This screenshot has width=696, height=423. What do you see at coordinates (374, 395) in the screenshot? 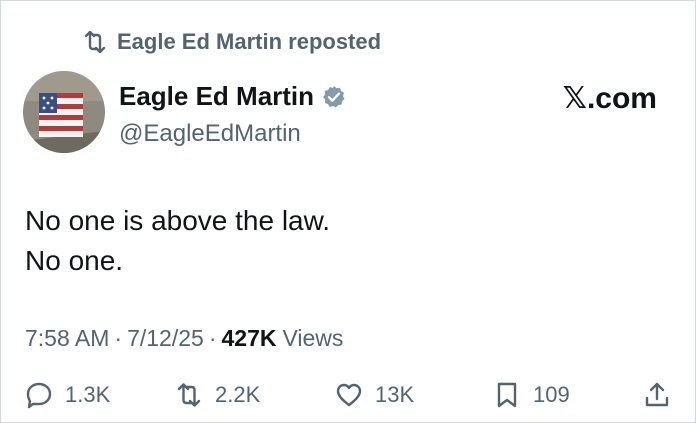
I see `like-button: 13K` at bounding box center [374, 395].